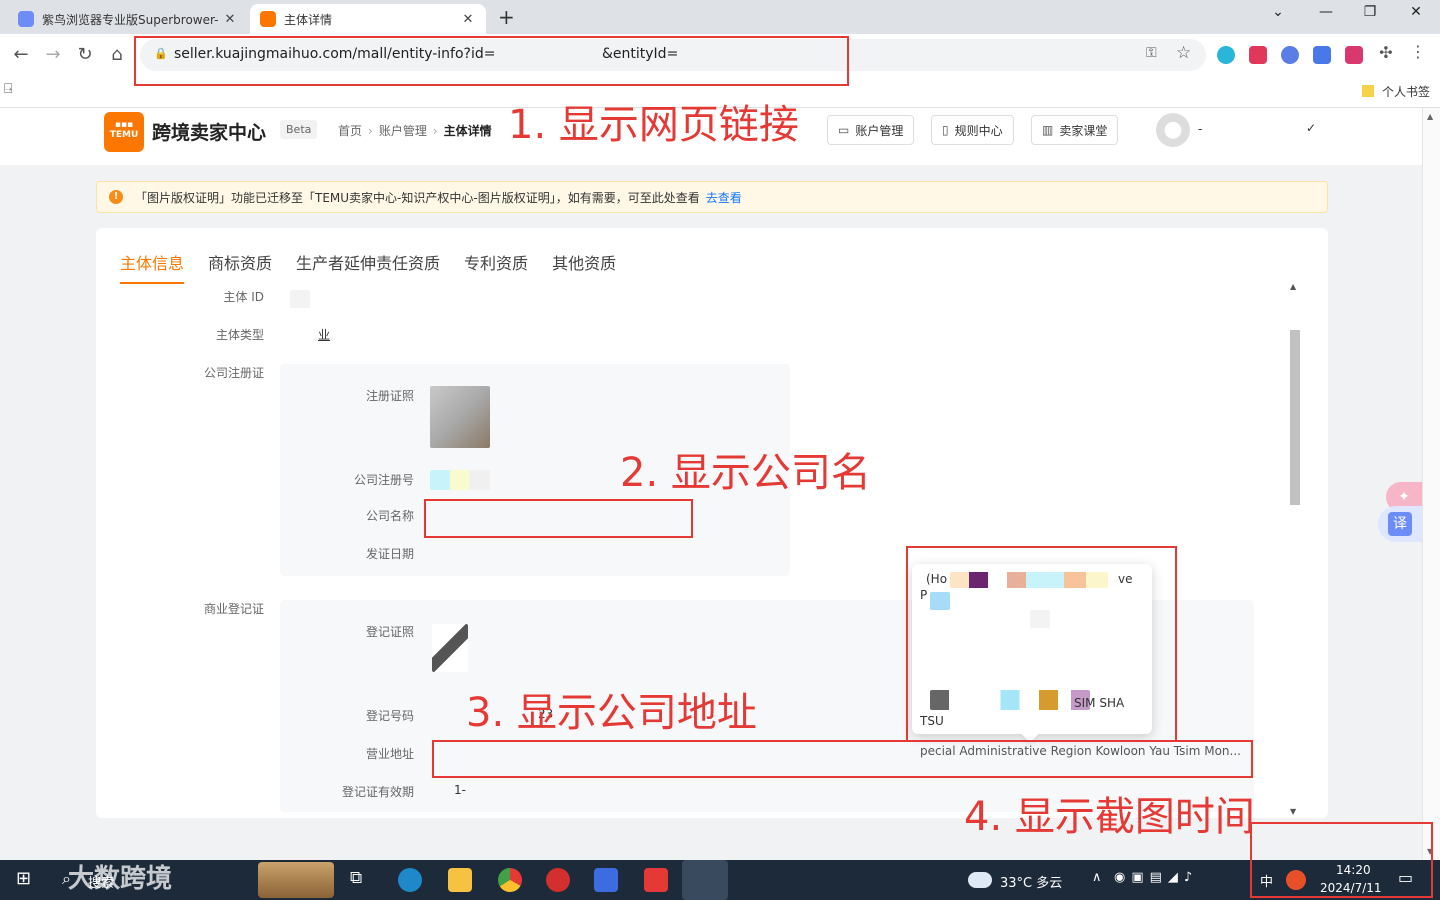  I want to click on chrome-icon, so click(510, 880).